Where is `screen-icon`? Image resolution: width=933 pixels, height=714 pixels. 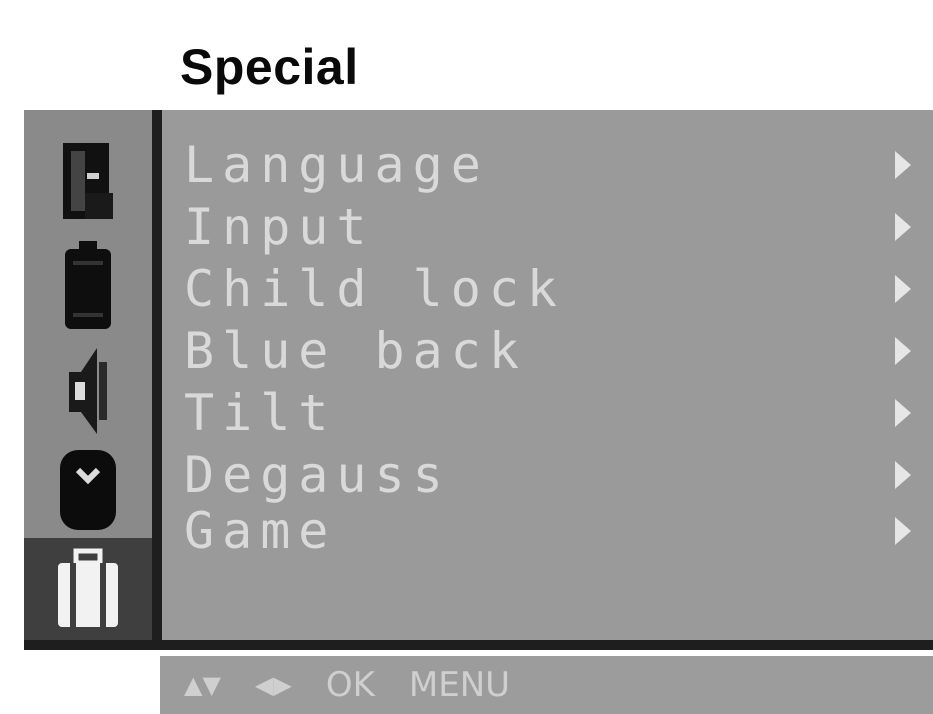
screen-icon is located at coordinates (88, 490).